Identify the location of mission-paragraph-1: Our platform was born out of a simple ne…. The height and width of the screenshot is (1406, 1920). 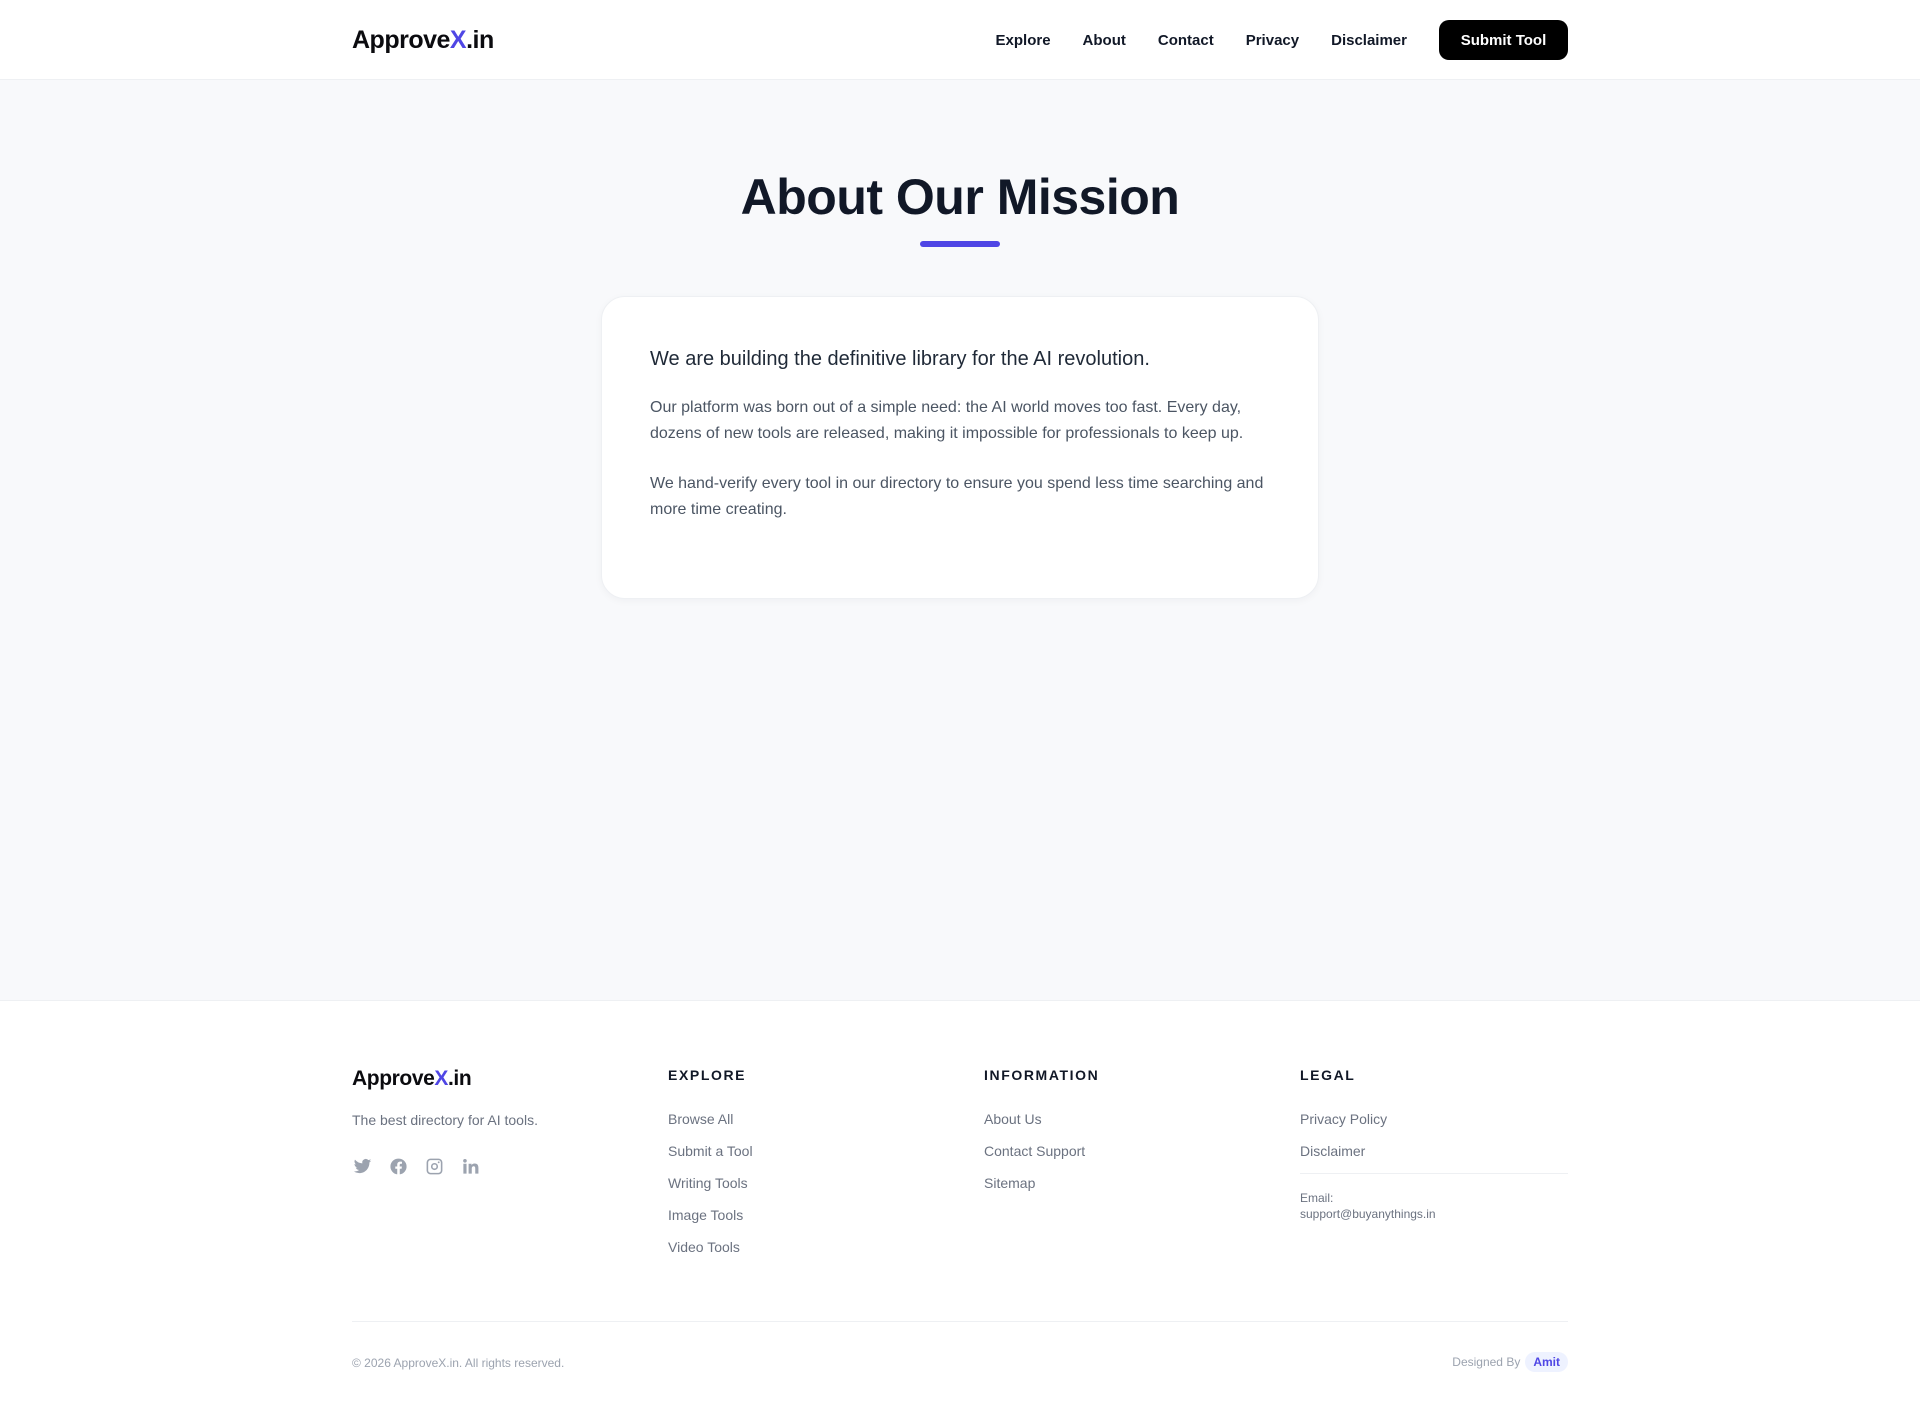
(947, 420).